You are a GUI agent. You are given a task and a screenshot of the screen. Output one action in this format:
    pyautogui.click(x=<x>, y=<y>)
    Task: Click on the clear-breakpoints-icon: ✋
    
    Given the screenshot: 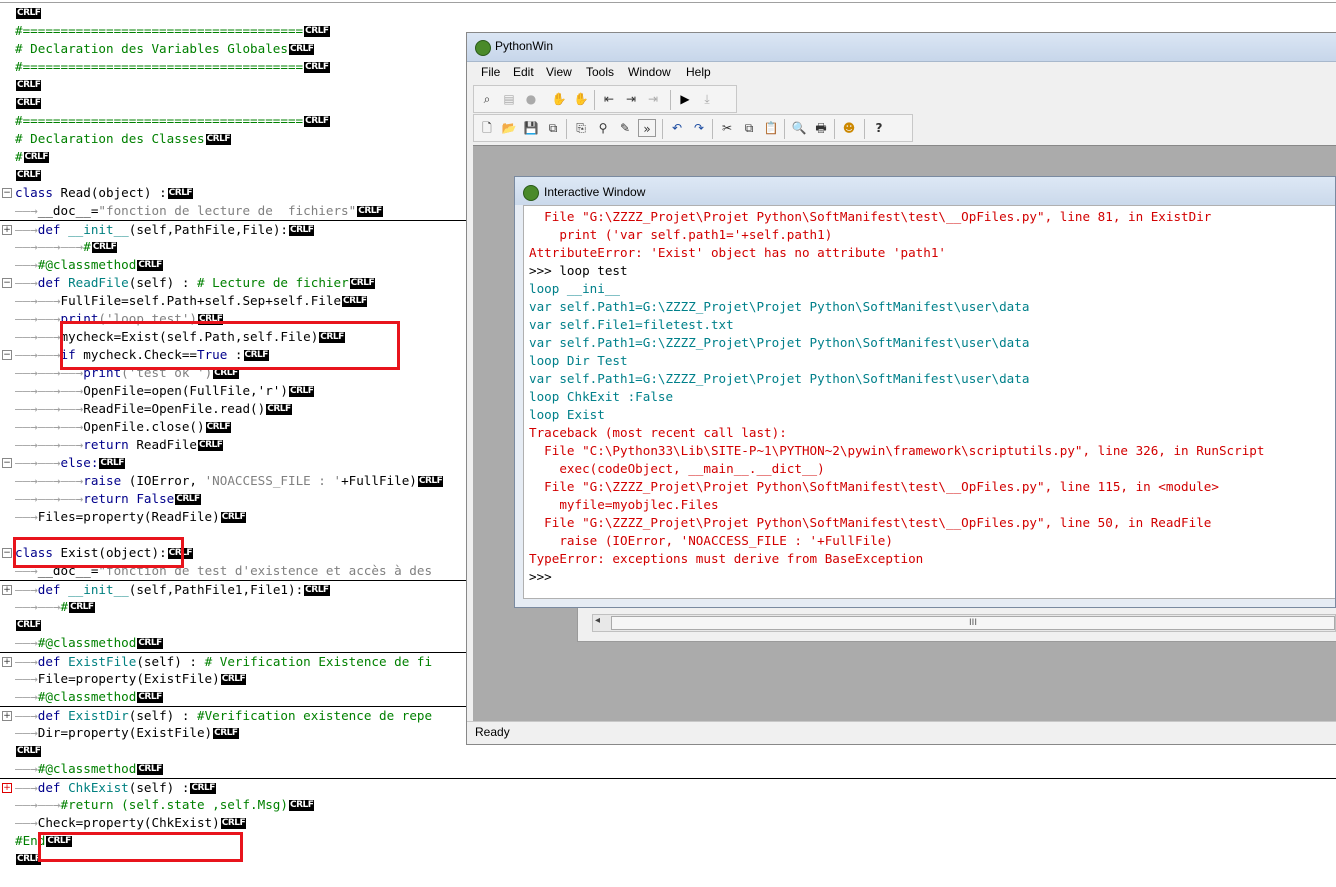 What is the action you would take?
    pyautogui.click(x=581, y=99)
    